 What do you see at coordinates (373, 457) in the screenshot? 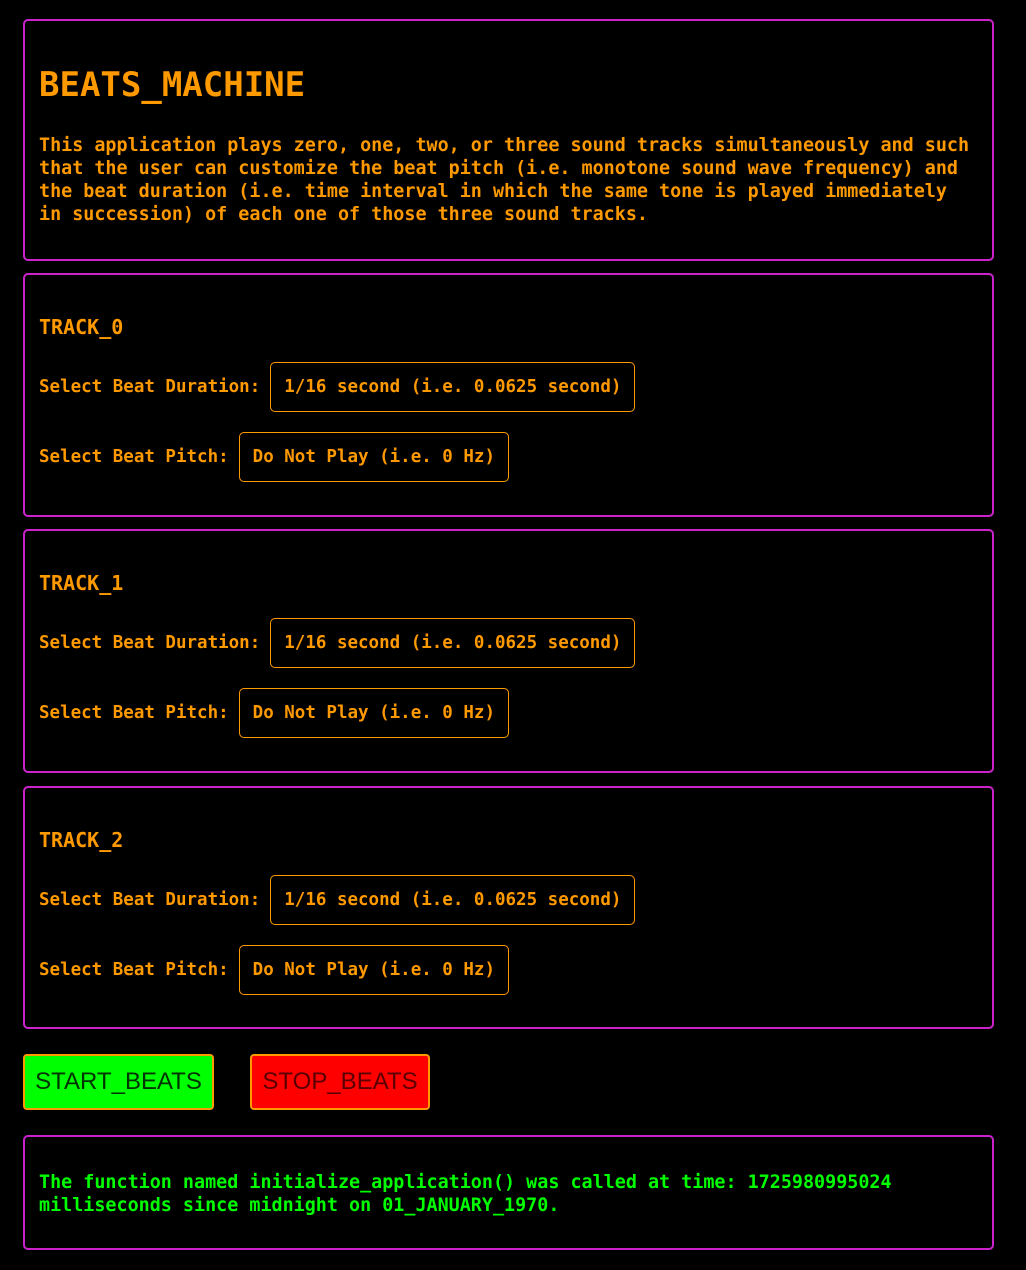
I see `track-0-pitch-select: Do Not Play (i.e. 0 Hz)` at bounding box center [373, 457].